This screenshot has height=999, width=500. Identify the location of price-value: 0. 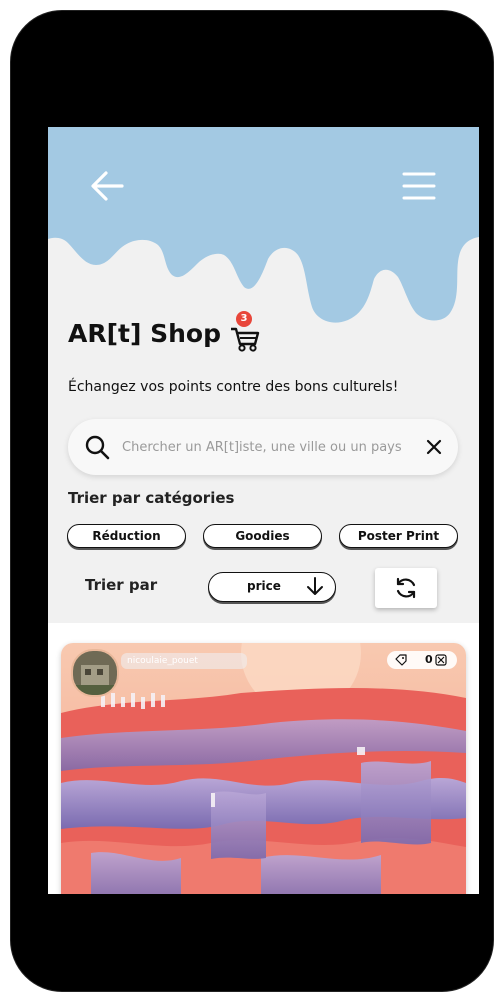
(429, 659).